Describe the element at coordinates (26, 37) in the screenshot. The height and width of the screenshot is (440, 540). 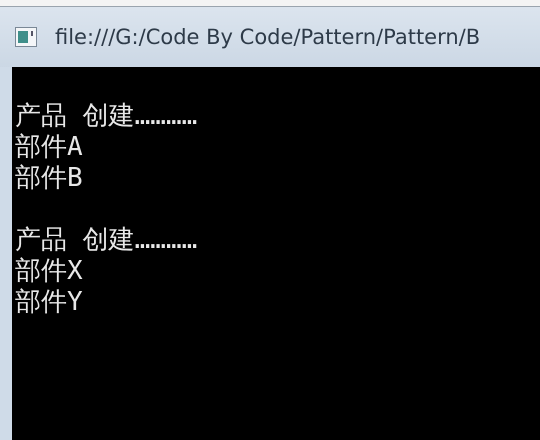
I see `console-window-icon` at that location.